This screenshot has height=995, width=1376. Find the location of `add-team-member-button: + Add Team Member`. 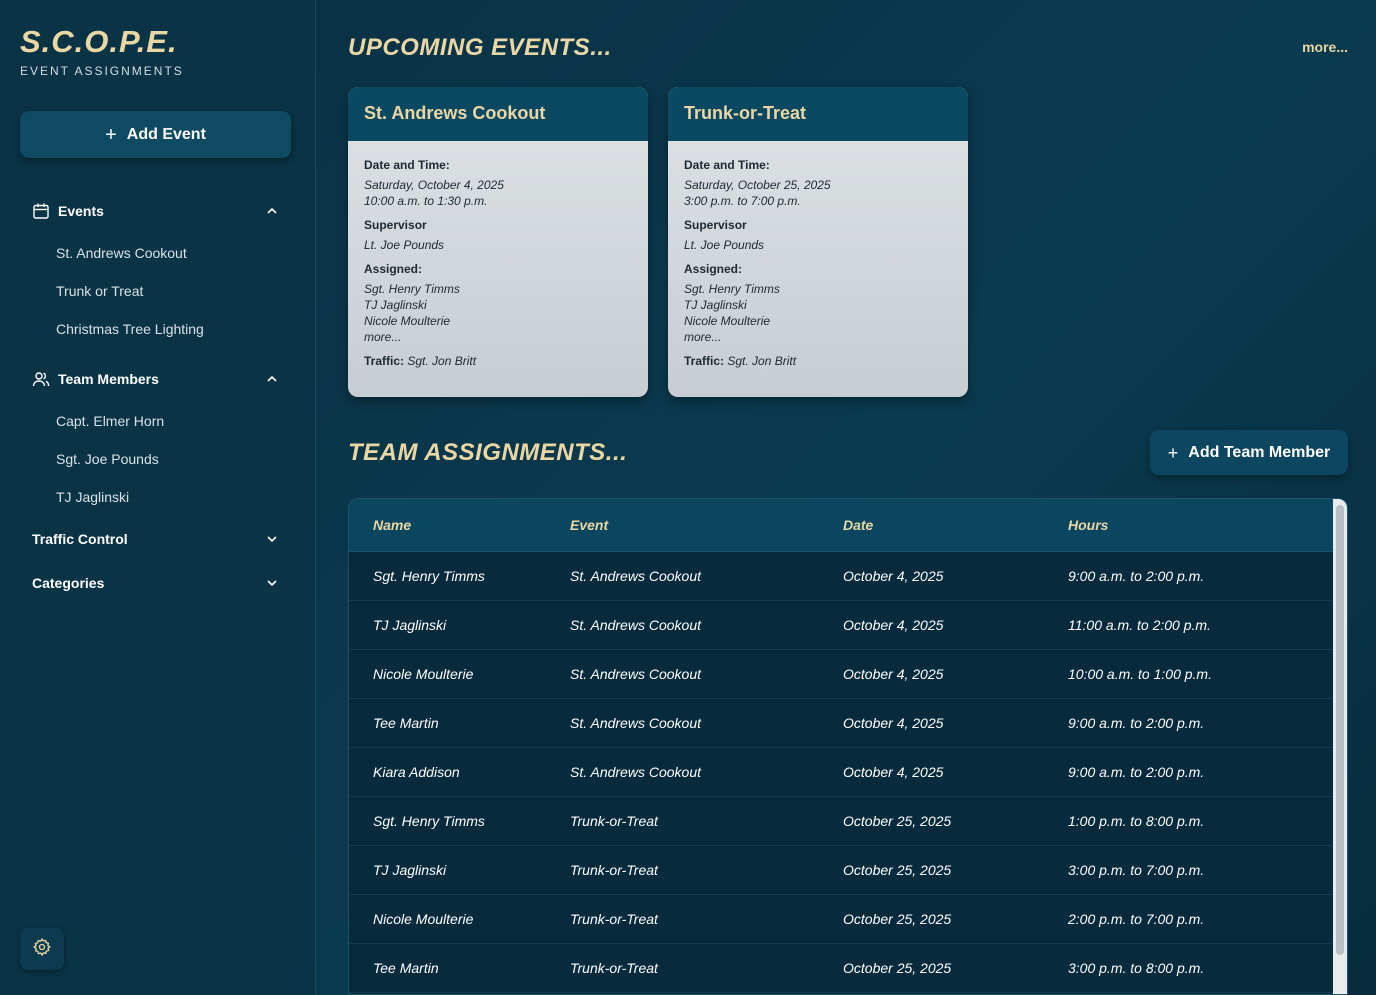

add-team-member-button: + Add Team Member is located at coordinates (1249, 452).